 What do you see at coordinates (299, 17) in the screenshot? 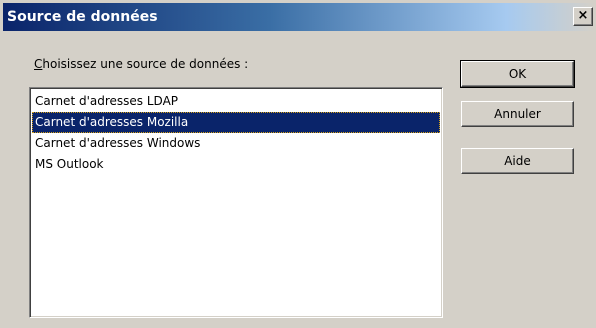
I see `title-bar: Source de données ×` at bounding box center [299, 17].